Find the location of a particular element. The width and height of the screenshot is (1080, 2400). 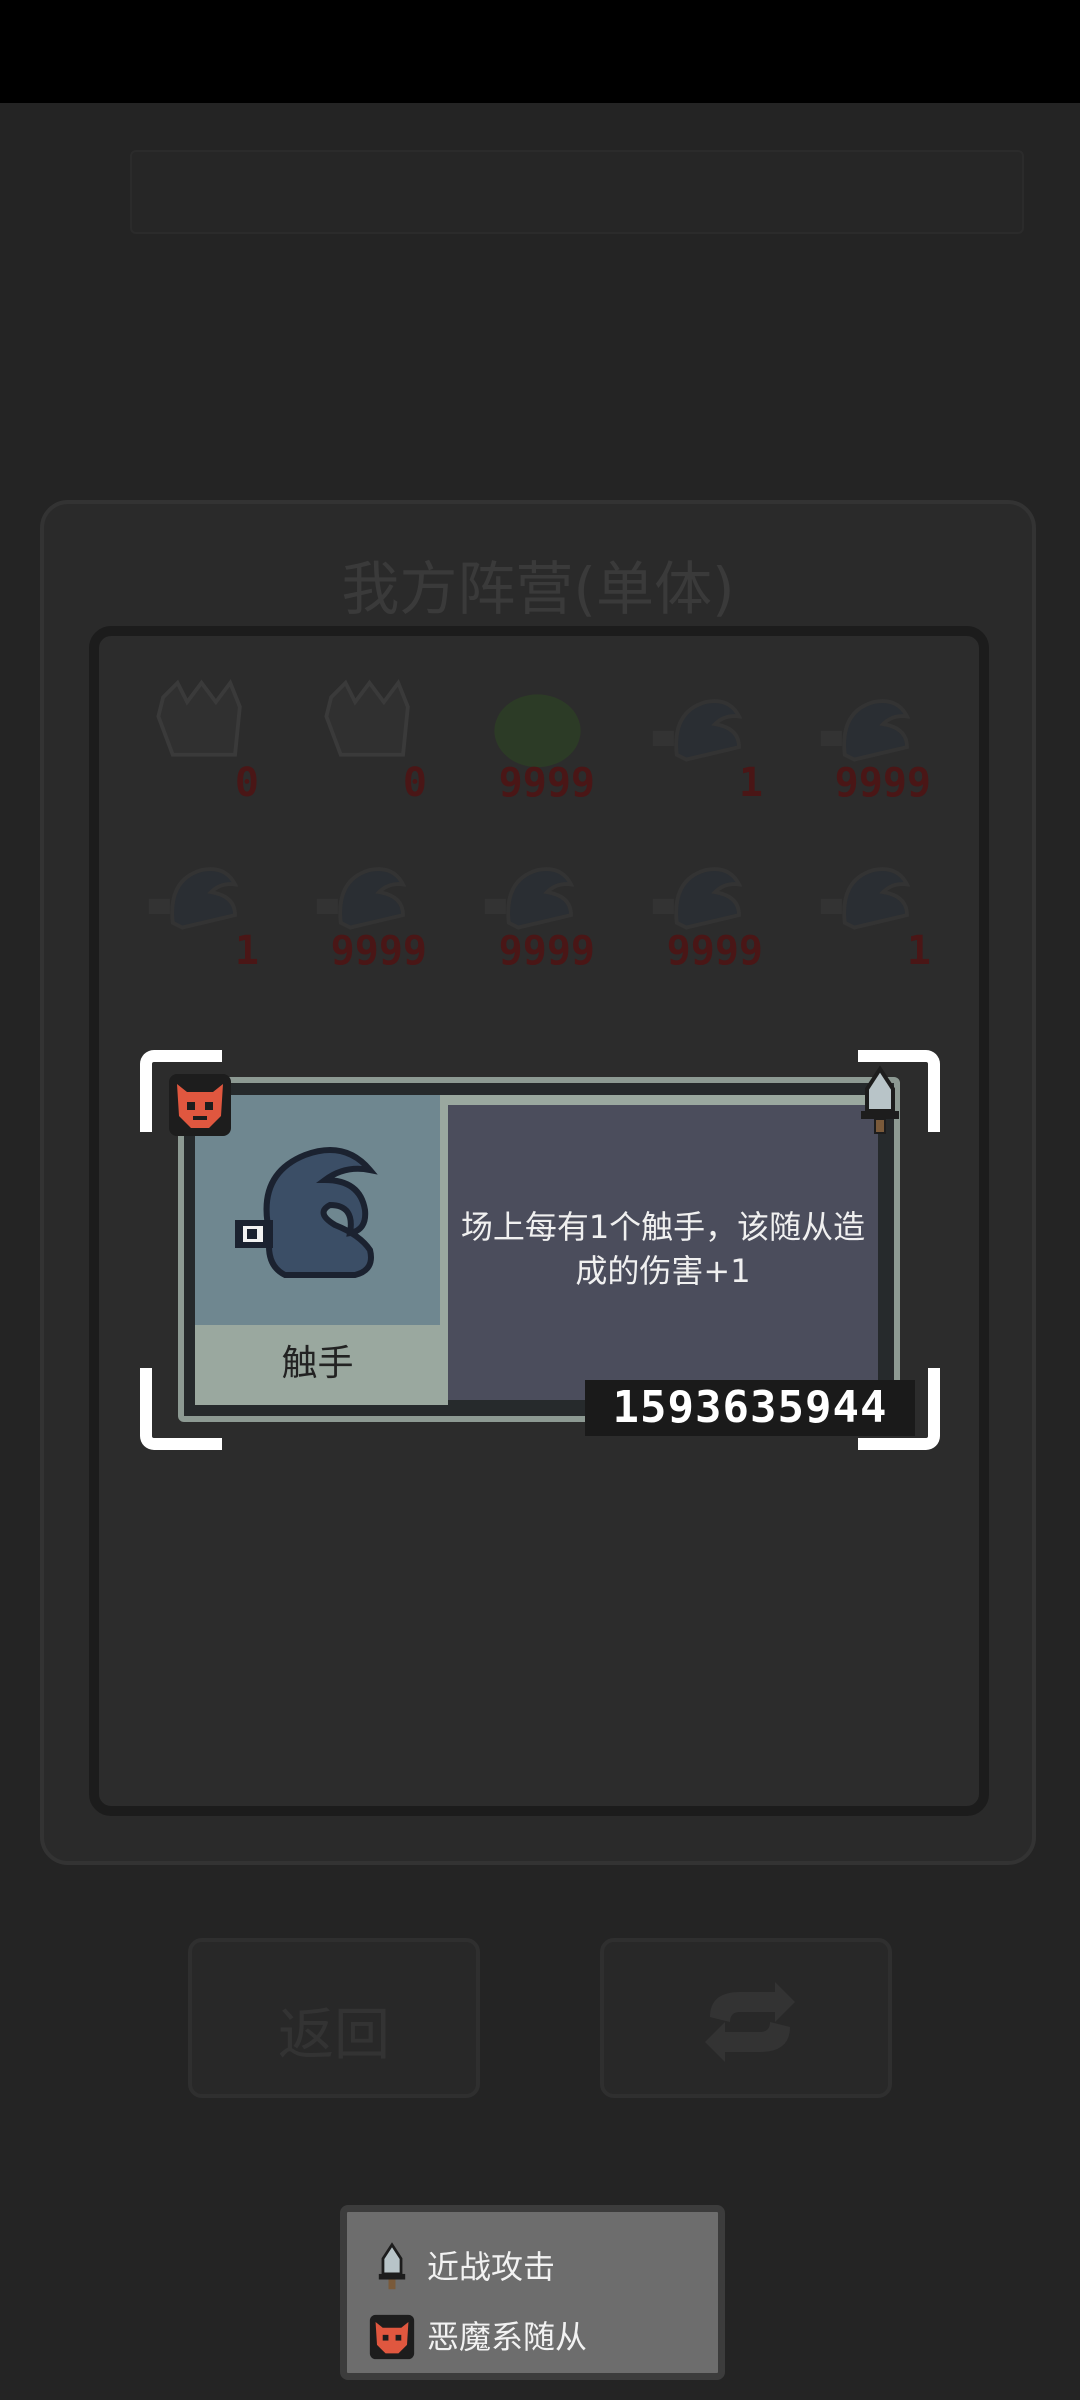

back-button-label: 返回 is located at coordinates (334, 2035).